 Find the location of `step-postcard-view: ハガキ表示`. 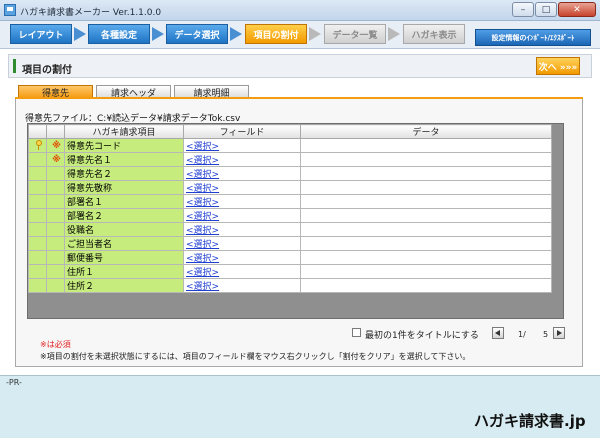

step-postcard-view: ハガキ表示 is located at coordinates (434, 34).